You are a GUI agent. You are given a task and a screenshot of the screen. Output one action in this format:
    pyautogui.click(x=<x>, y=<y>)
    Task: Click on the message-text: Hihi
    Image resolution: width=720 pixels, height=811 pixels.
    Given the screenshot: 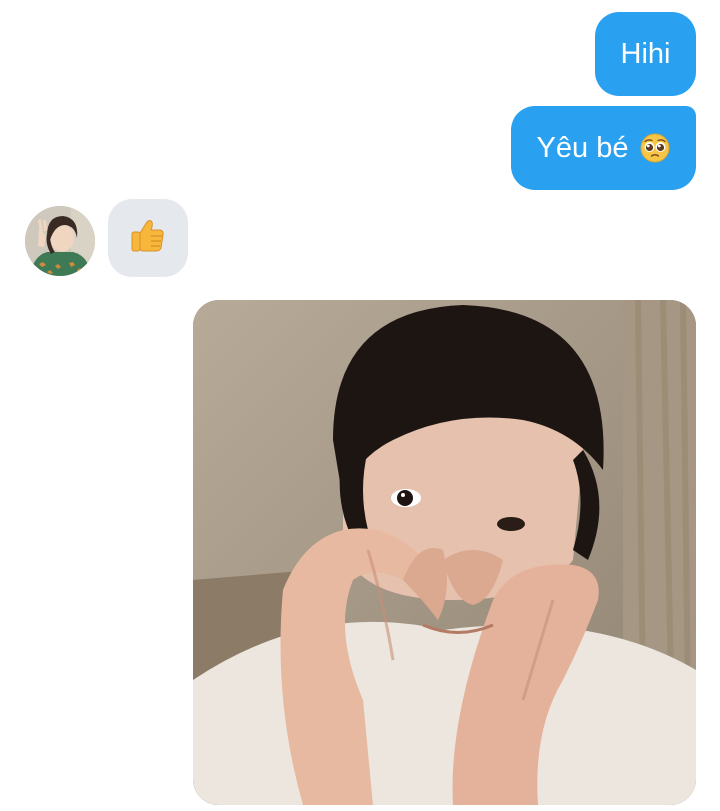 What is the action you would take?
    pyautogui.click(x=645, y=53)
    